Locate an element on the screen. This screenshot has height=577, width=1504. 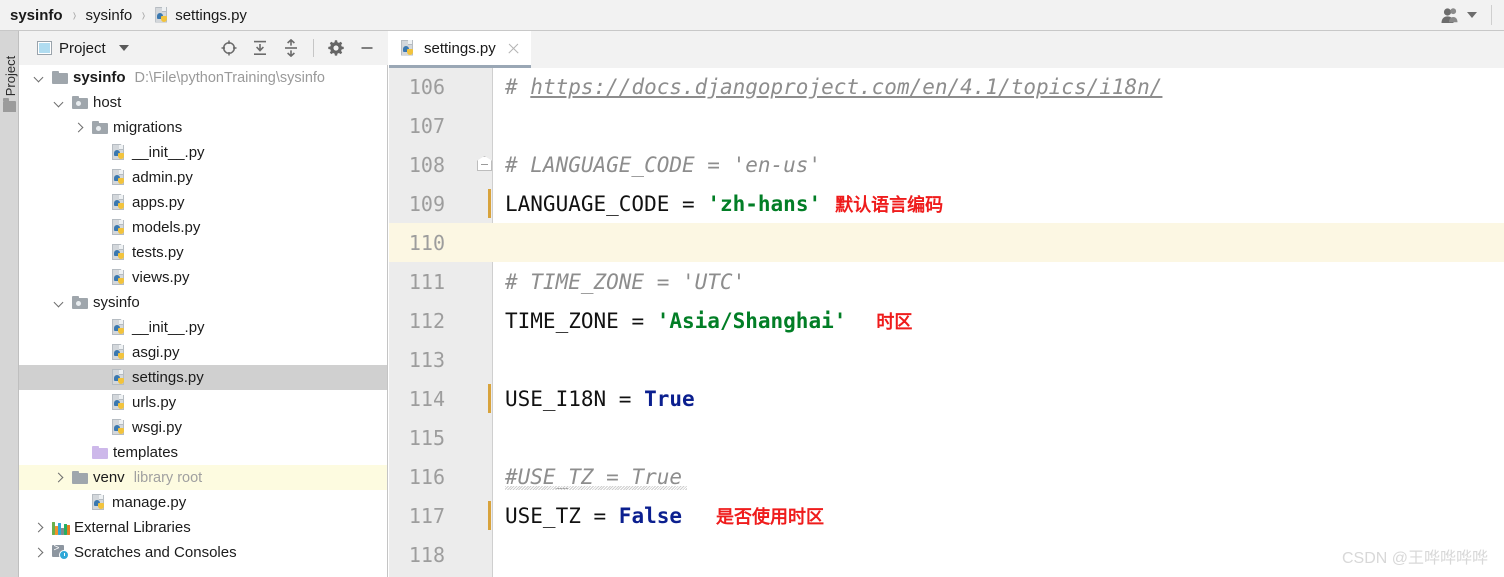
topbar-right-actions is located at coordinates (1472, 15).